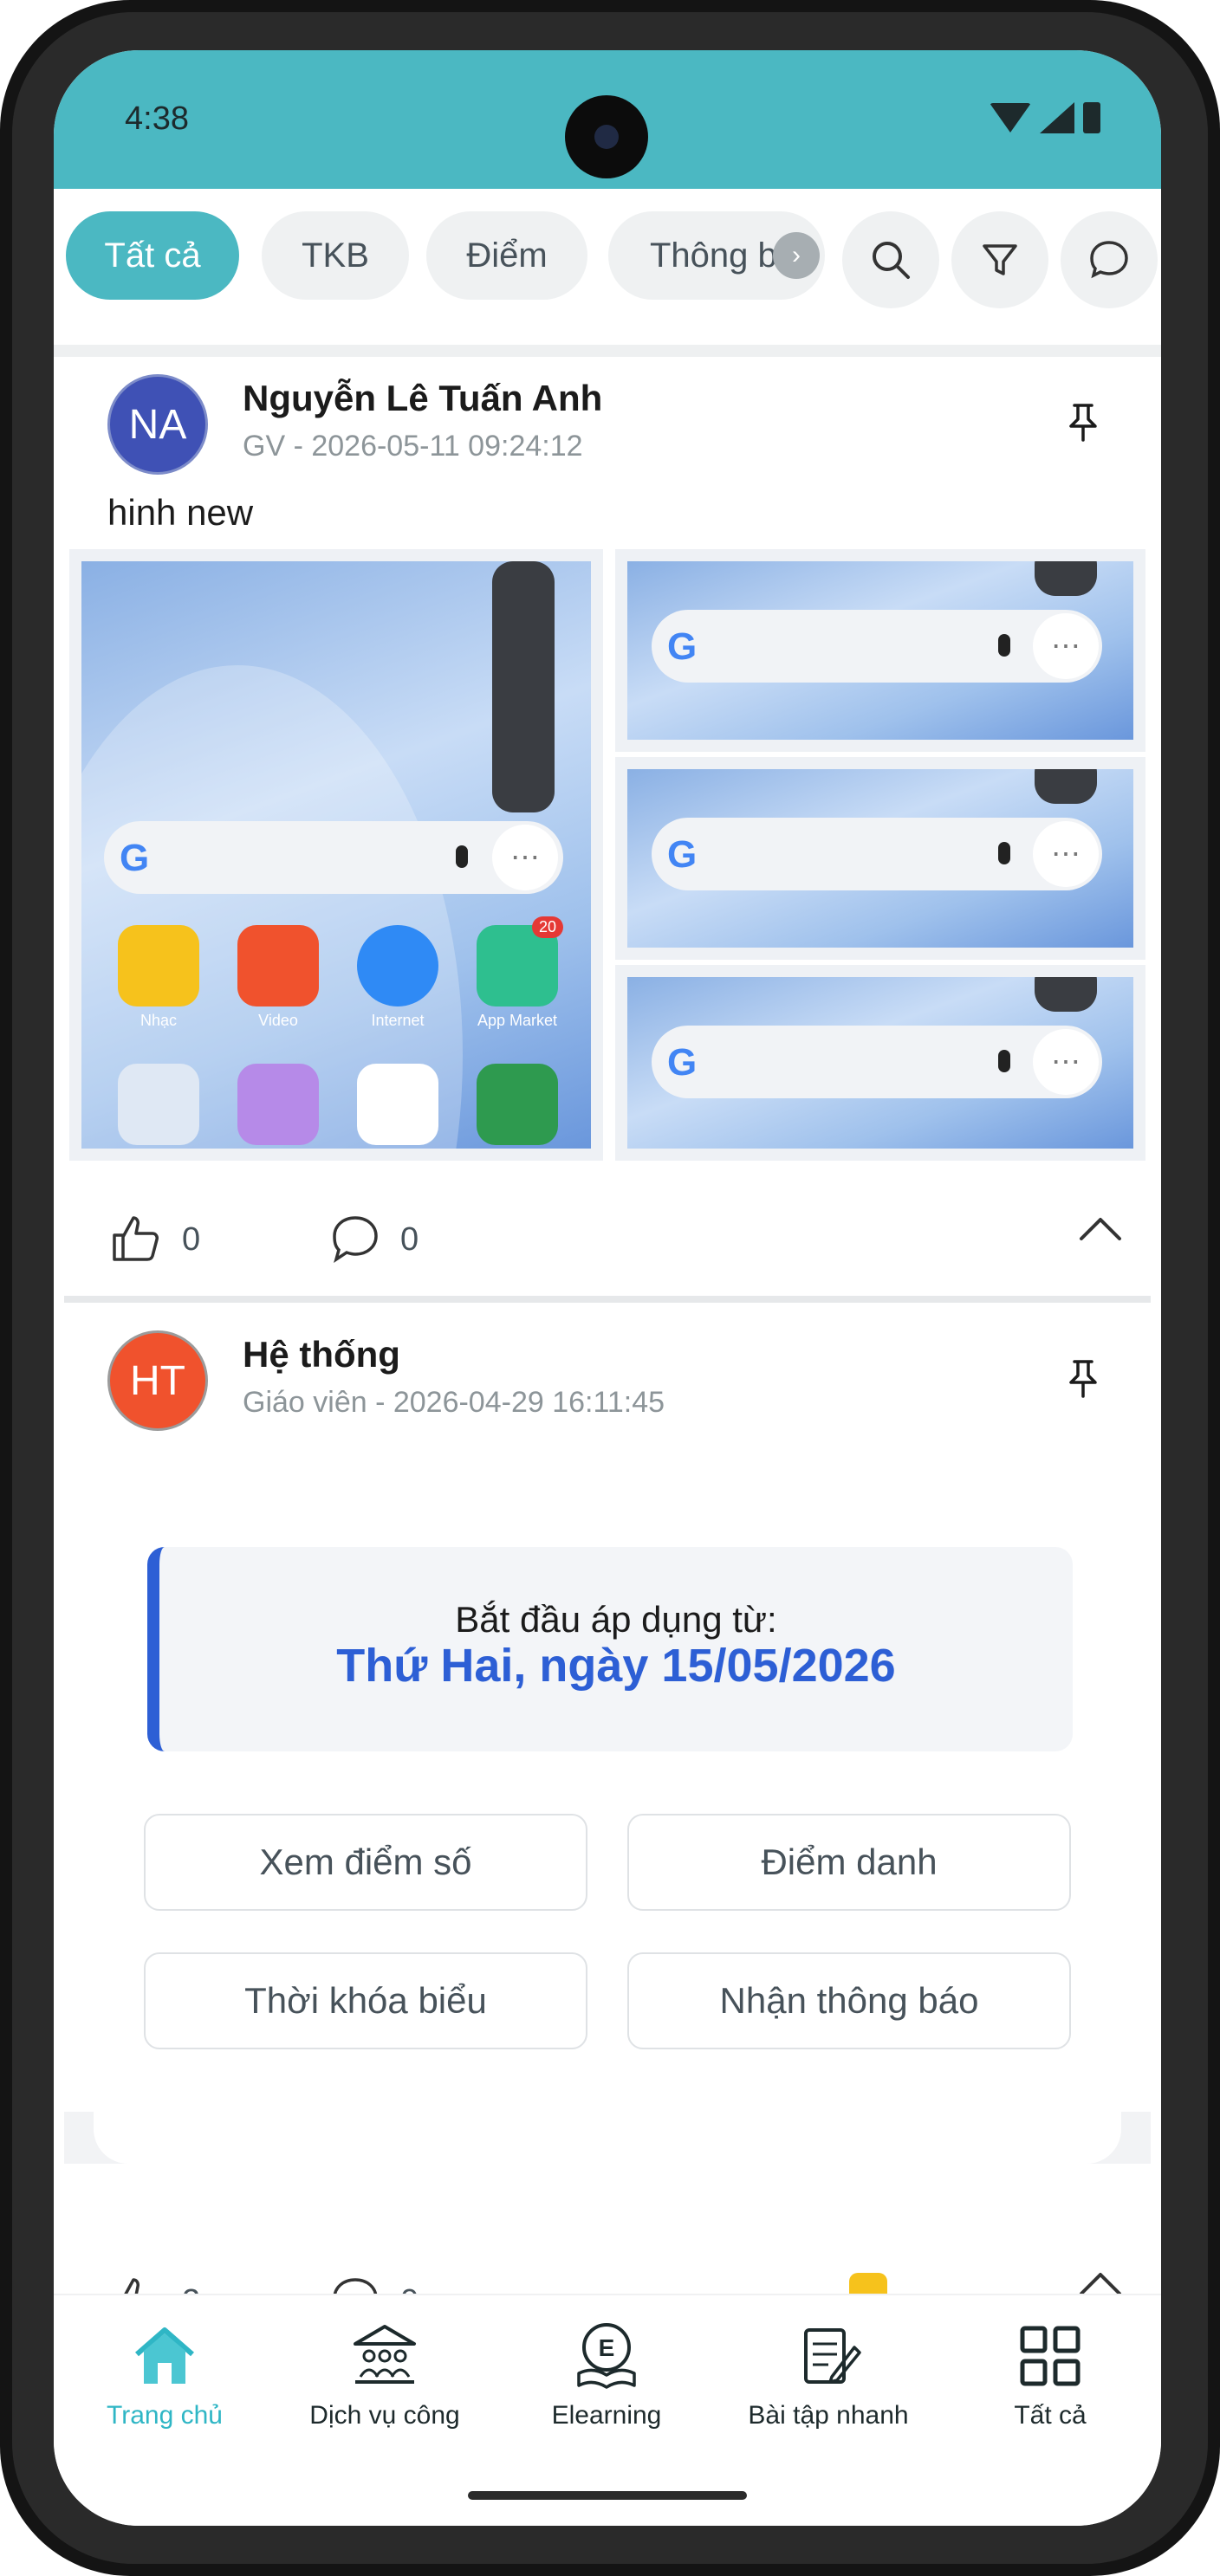 This screenshot has height=2576, width=1220. Describe the element at coordinates (616, 1666) in the screenshot. I see `notice-date: Thứ Hai, ngày 15/05/2026` at that location.